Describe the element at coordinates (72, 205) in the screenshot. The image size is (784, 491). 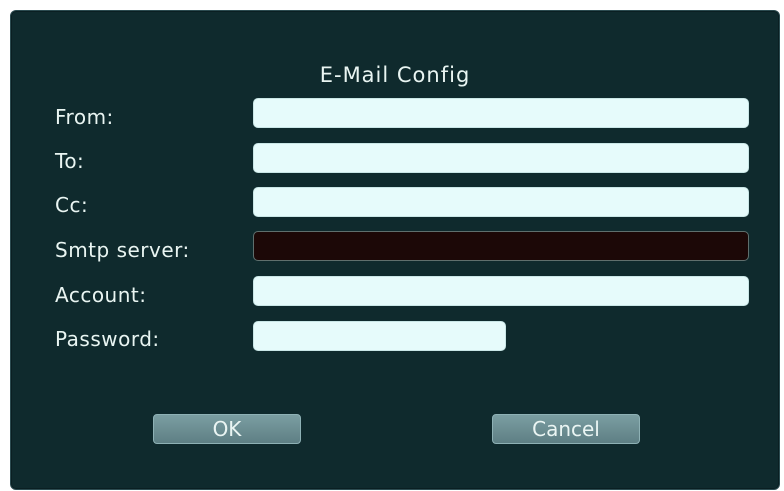
I see `cc-label: Cc:` at that location.